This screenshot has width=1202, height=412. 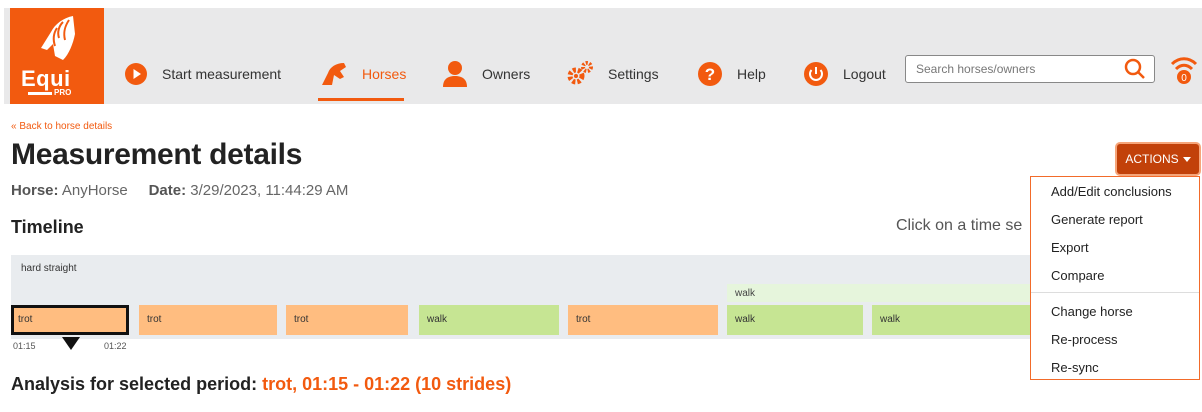 I want to click on sub-period-bar, so click(x=878, y=293).